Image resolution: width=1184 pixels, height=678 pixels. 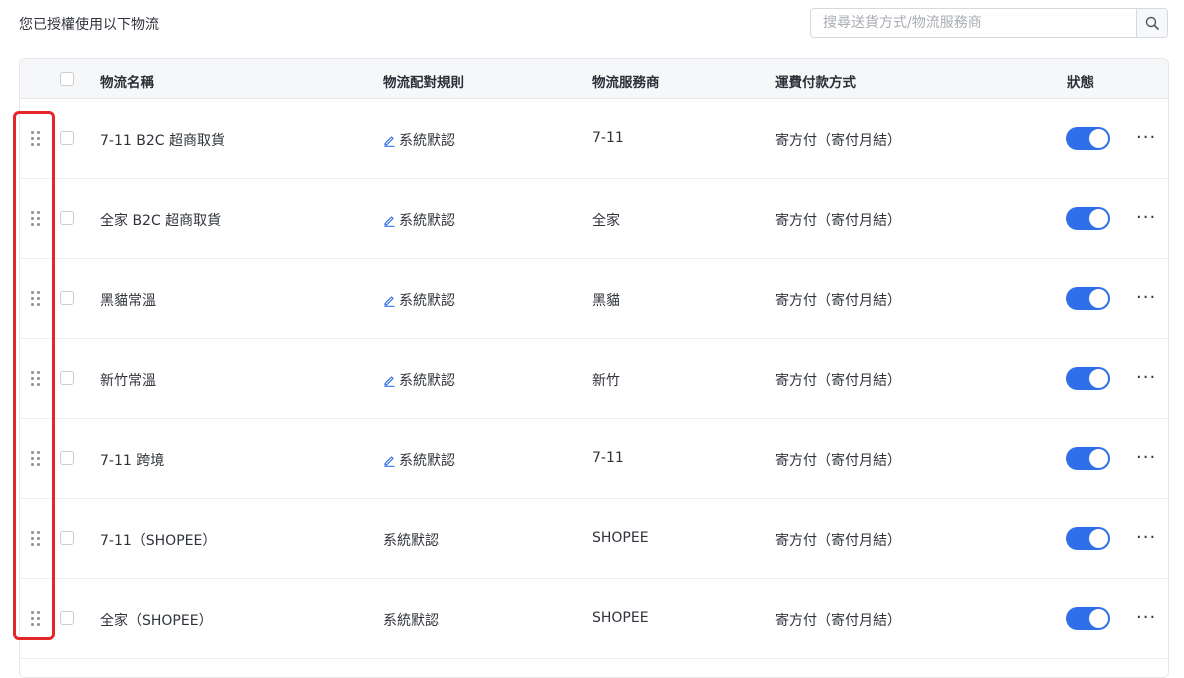 I want to click on search-button, so click(x=1151, y=23).